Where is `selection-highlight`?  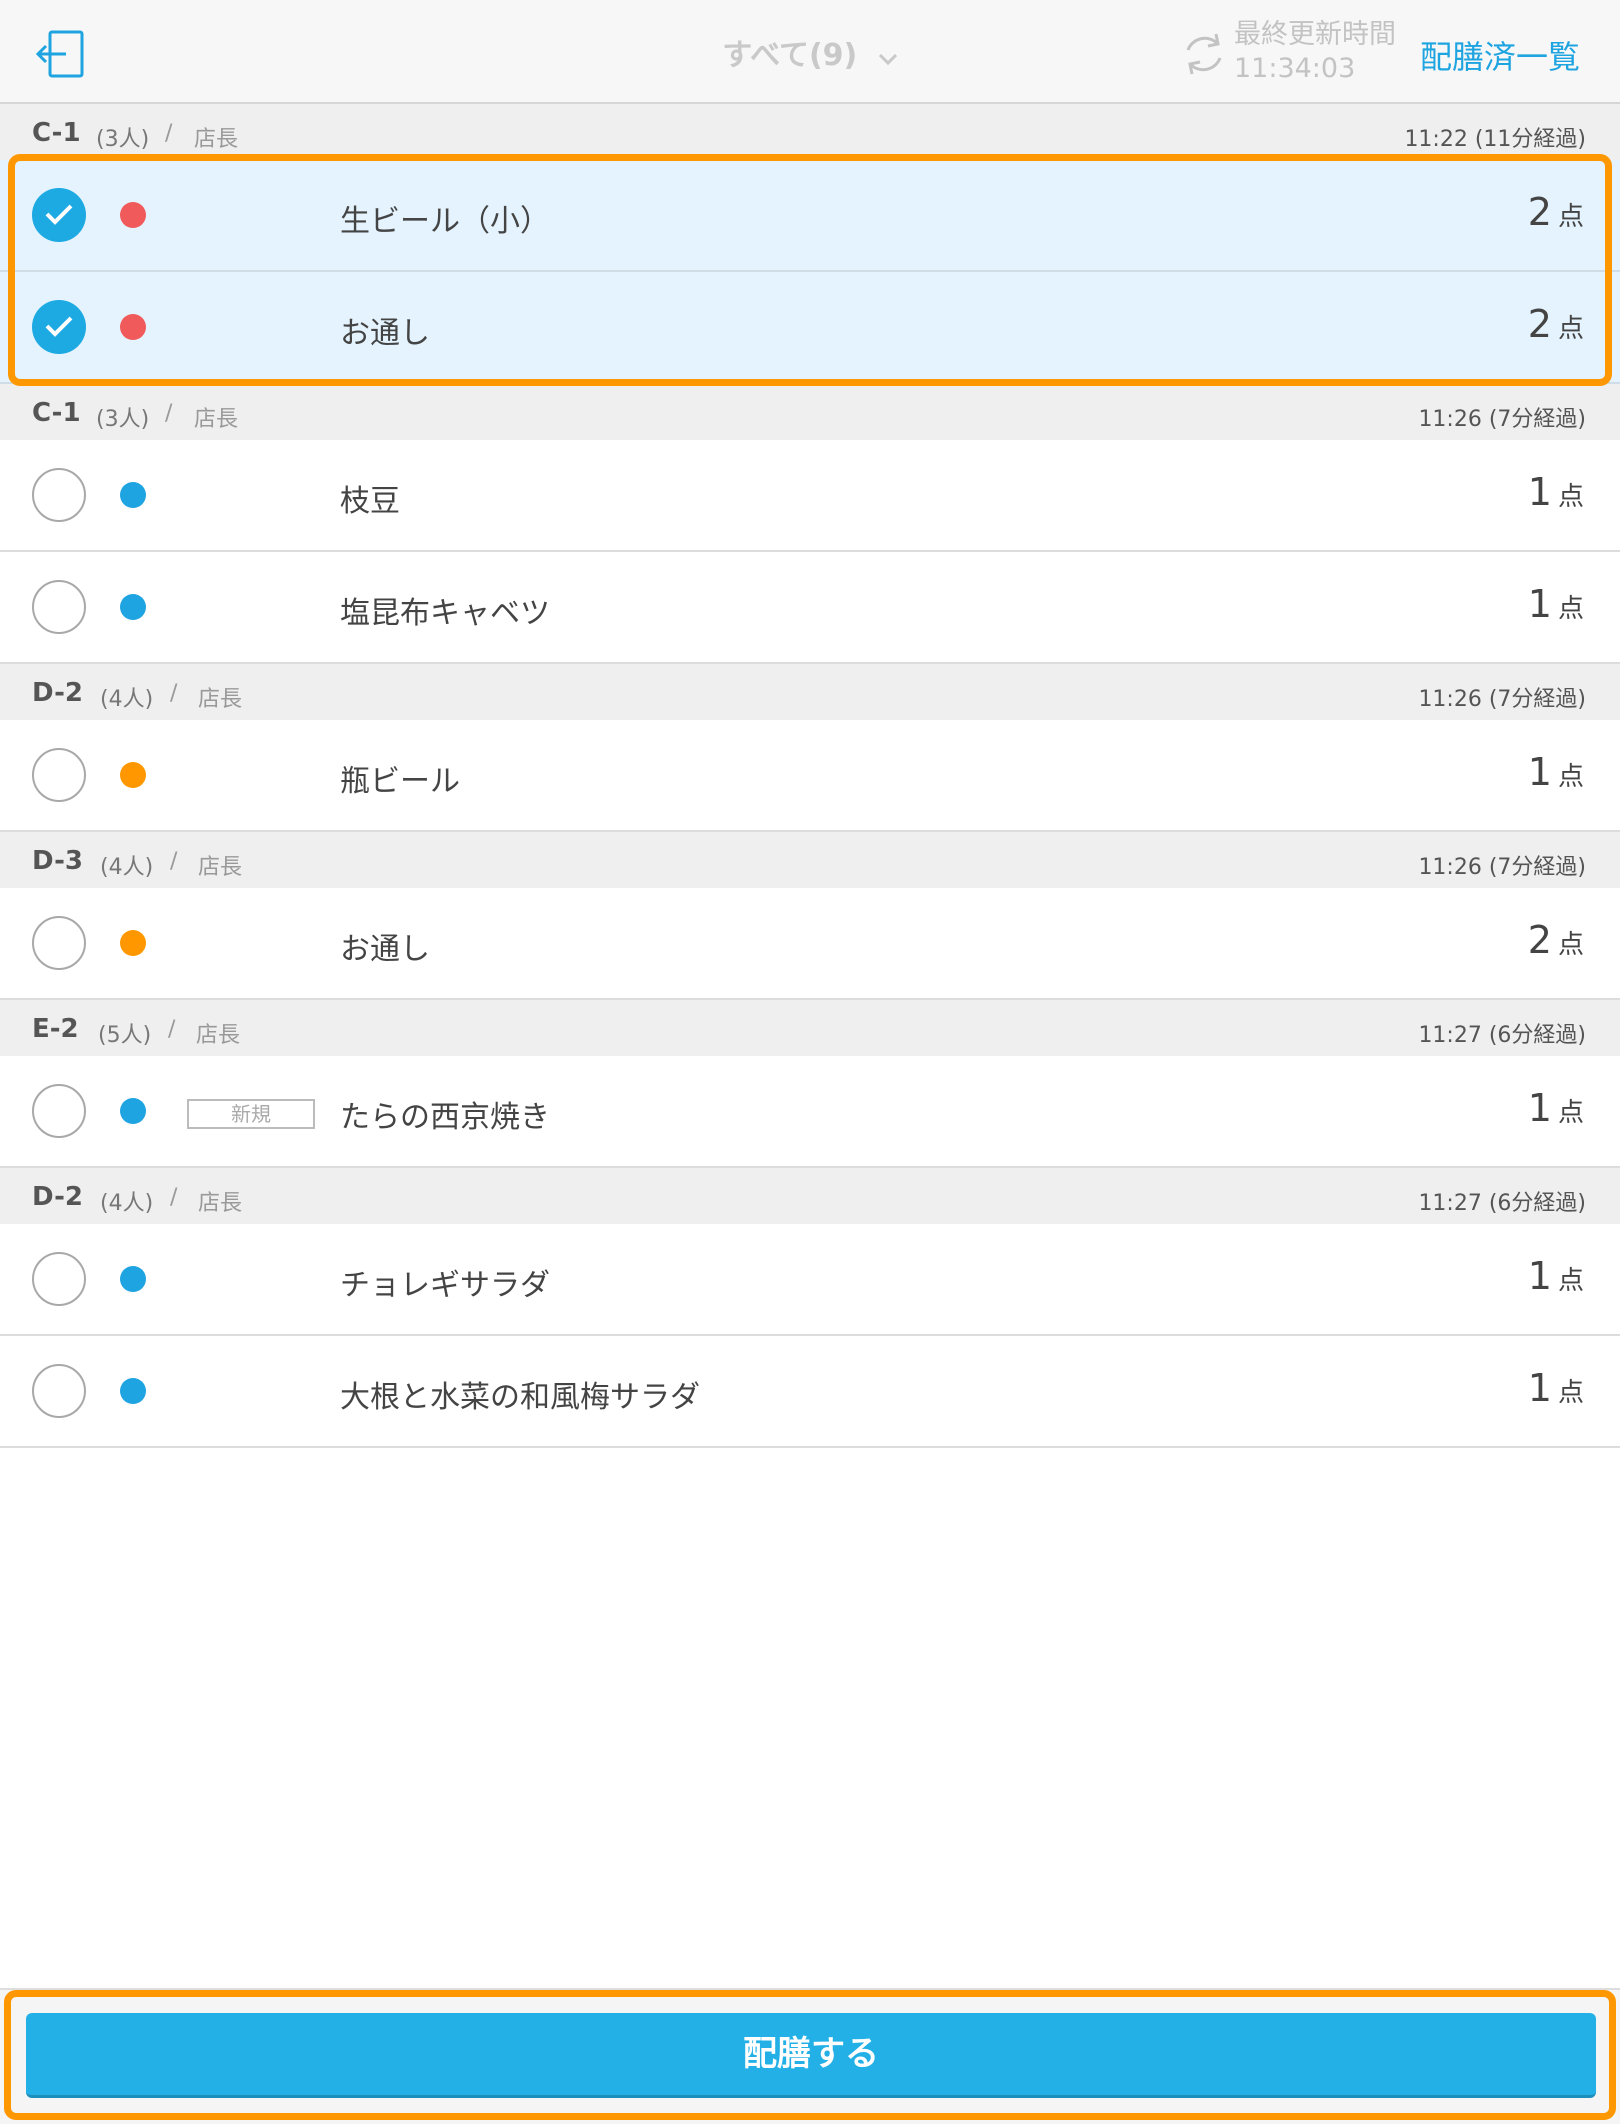
selection-highlight is located at coordinates (810, 270).